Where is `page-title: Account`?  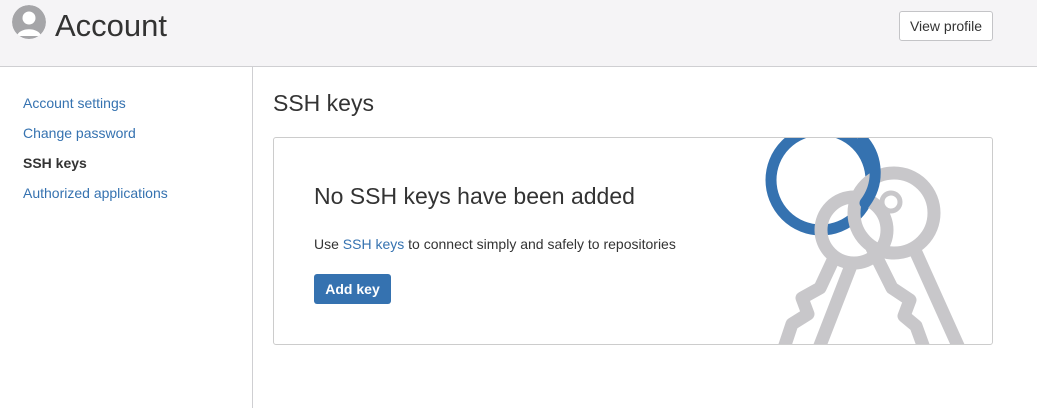 page-title: Account is located at coordinates (111, 25).